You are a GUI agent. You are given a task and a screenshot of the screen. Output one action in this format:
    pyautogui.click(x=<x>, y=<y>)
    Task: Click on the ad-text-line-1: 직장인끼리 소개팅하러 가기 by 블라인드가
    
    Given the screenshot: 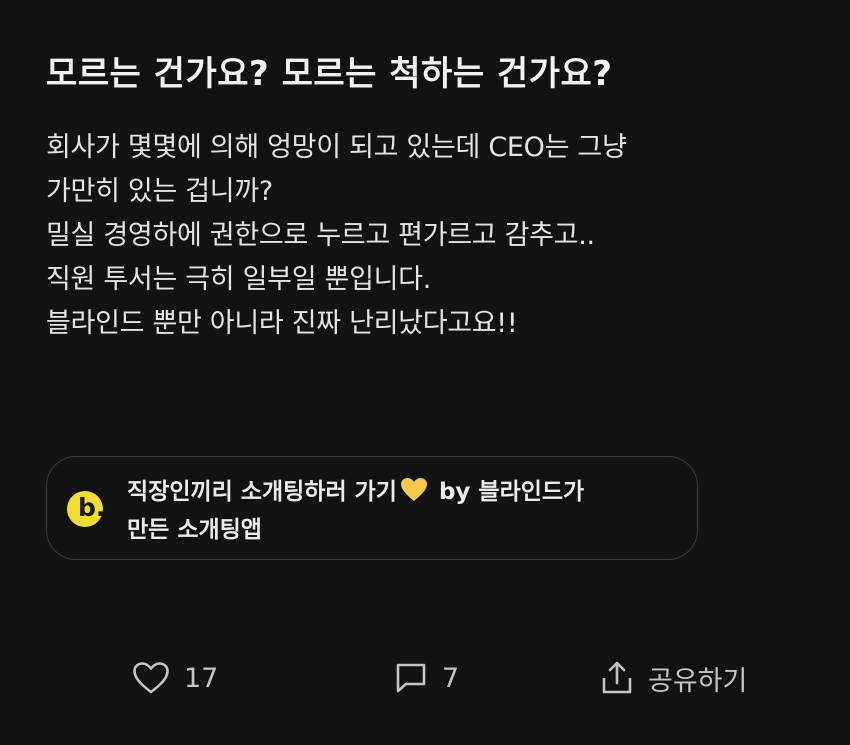 What is the action you would take?
    pyautogui.click(x=399, y=494)
    